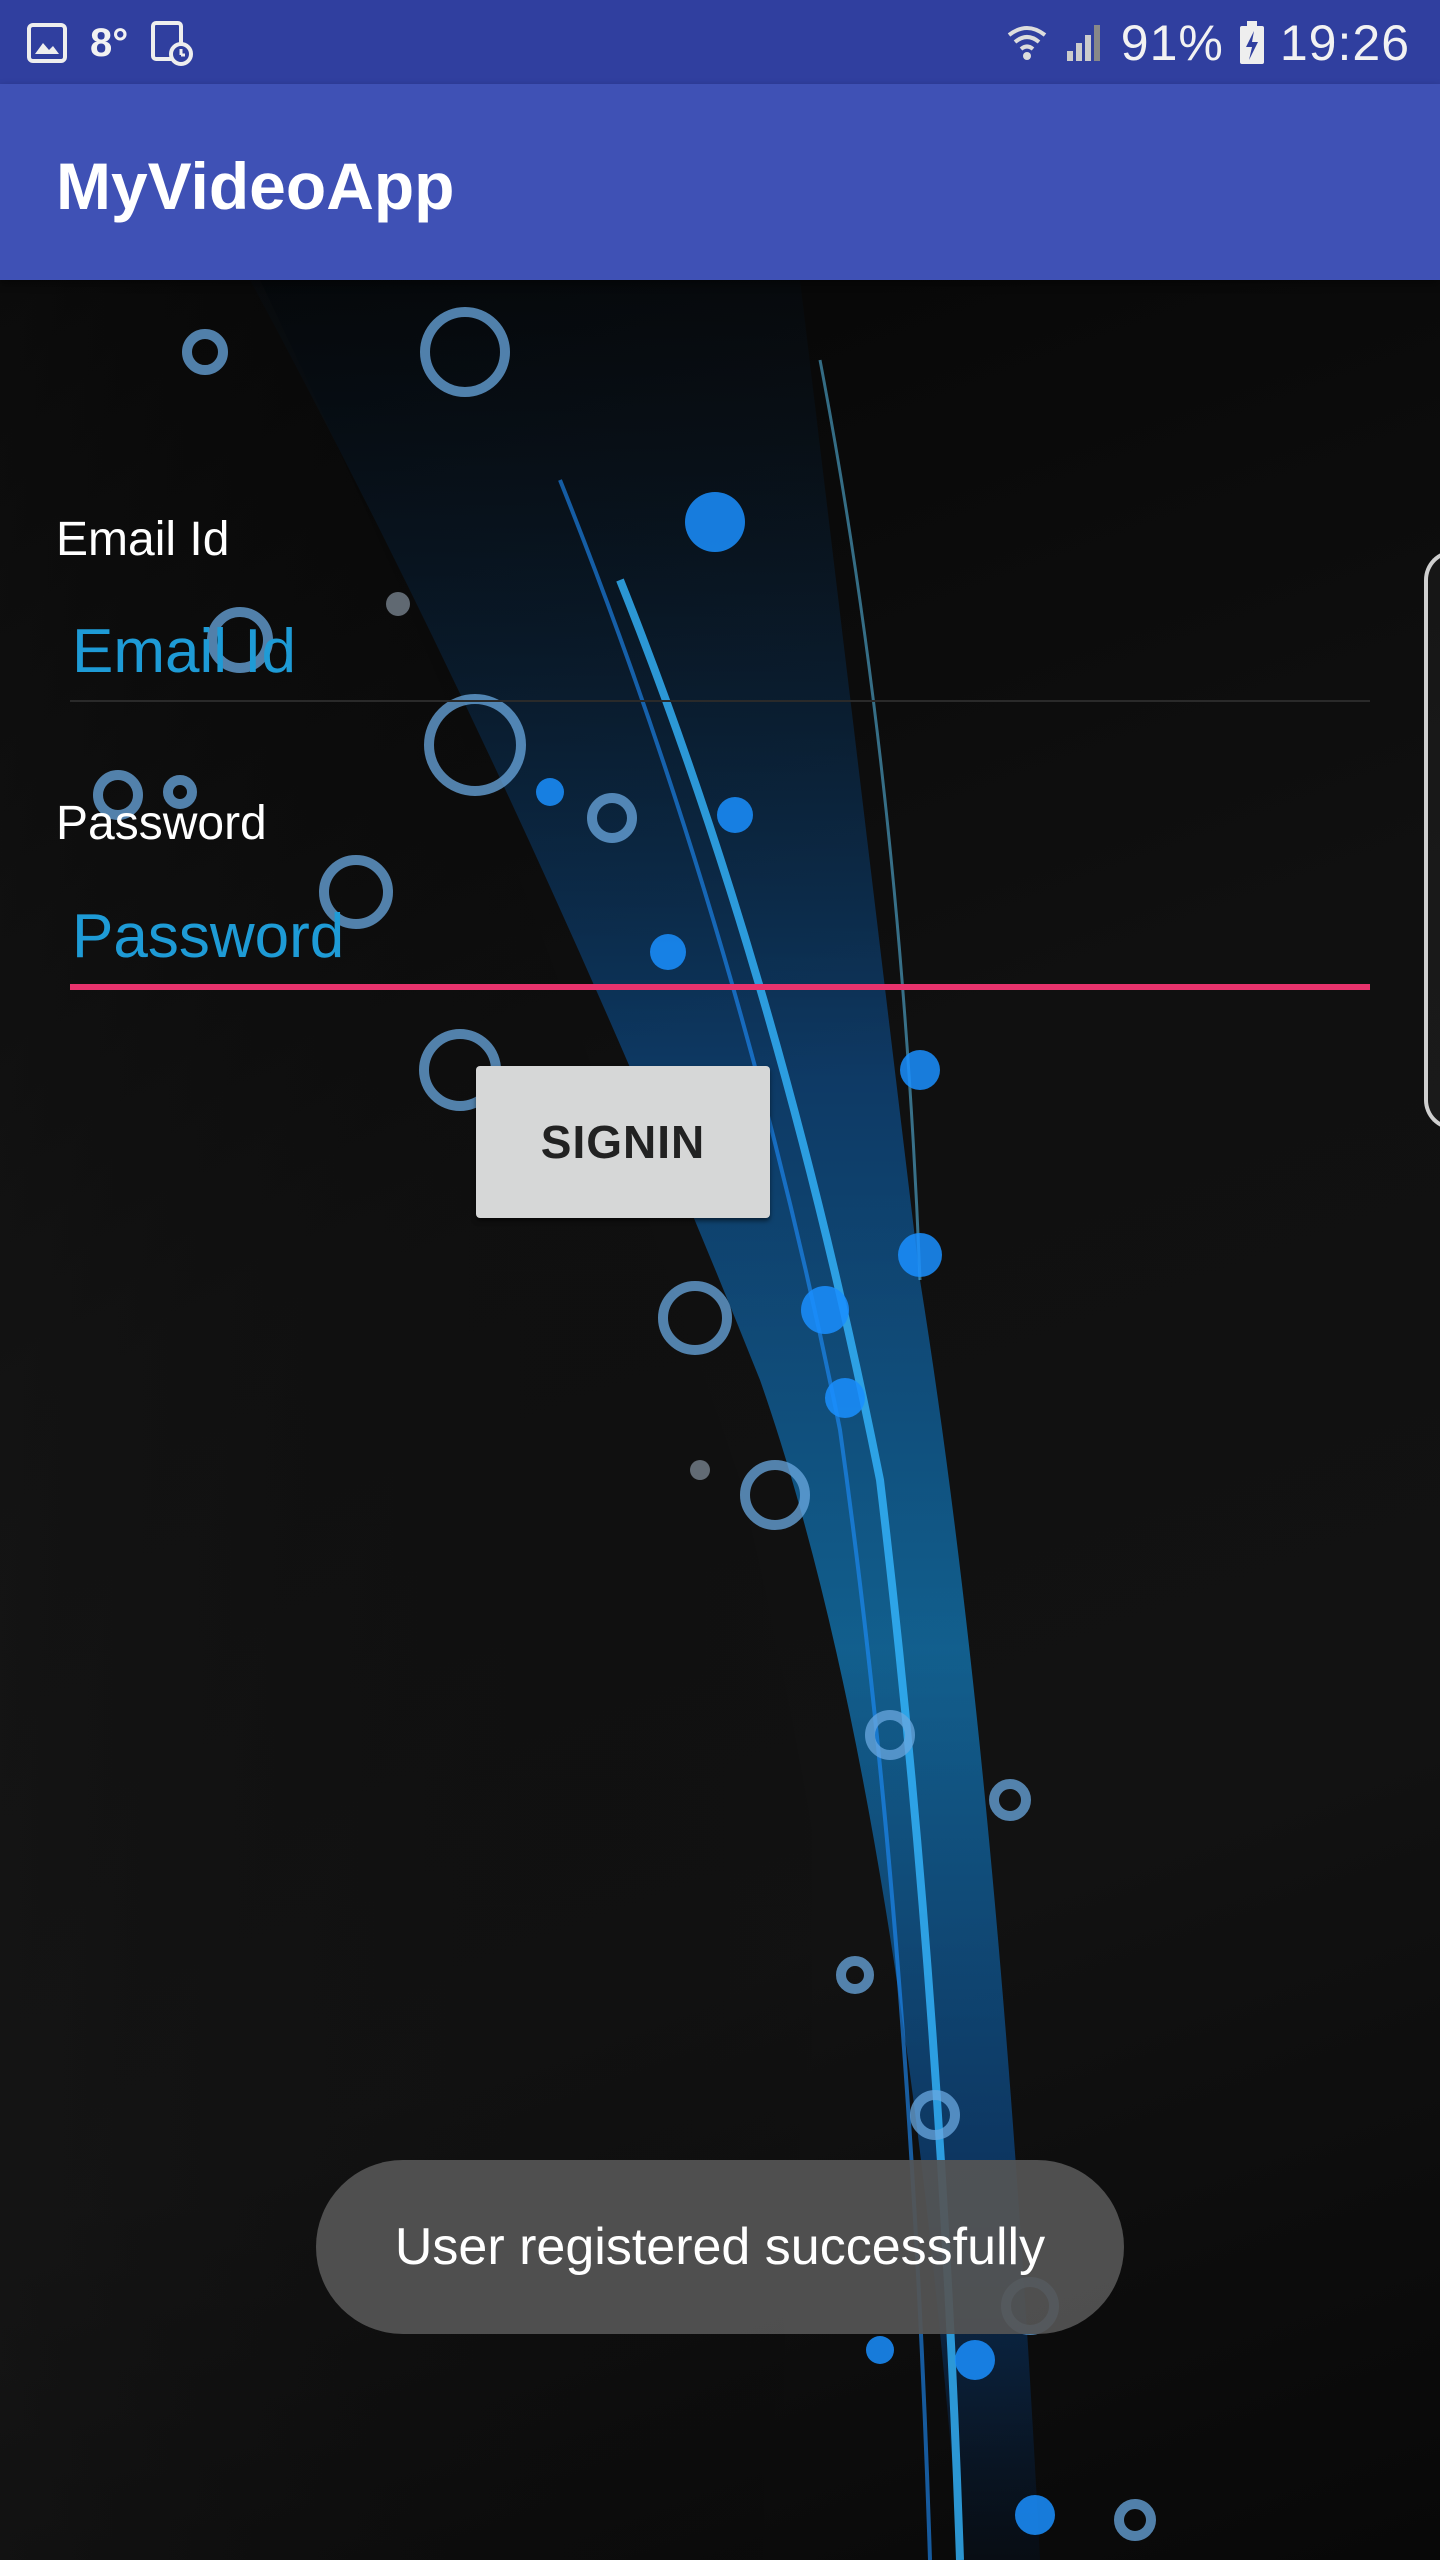 This screenshot has height=2560, width=1440. I want to click on notification-icons: 8°, so click(110, 43).